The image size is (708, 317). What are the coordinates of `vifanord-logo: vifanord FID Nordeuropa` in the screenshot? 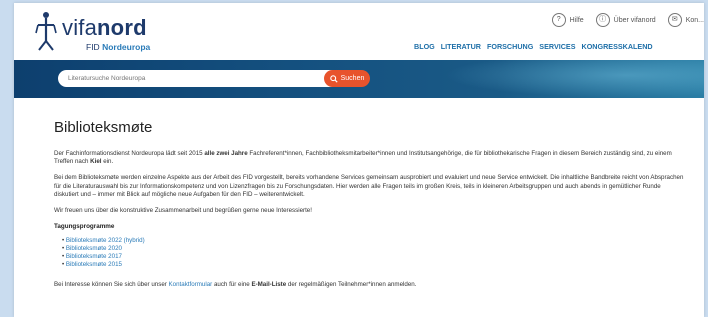 It's located at (119, 33).